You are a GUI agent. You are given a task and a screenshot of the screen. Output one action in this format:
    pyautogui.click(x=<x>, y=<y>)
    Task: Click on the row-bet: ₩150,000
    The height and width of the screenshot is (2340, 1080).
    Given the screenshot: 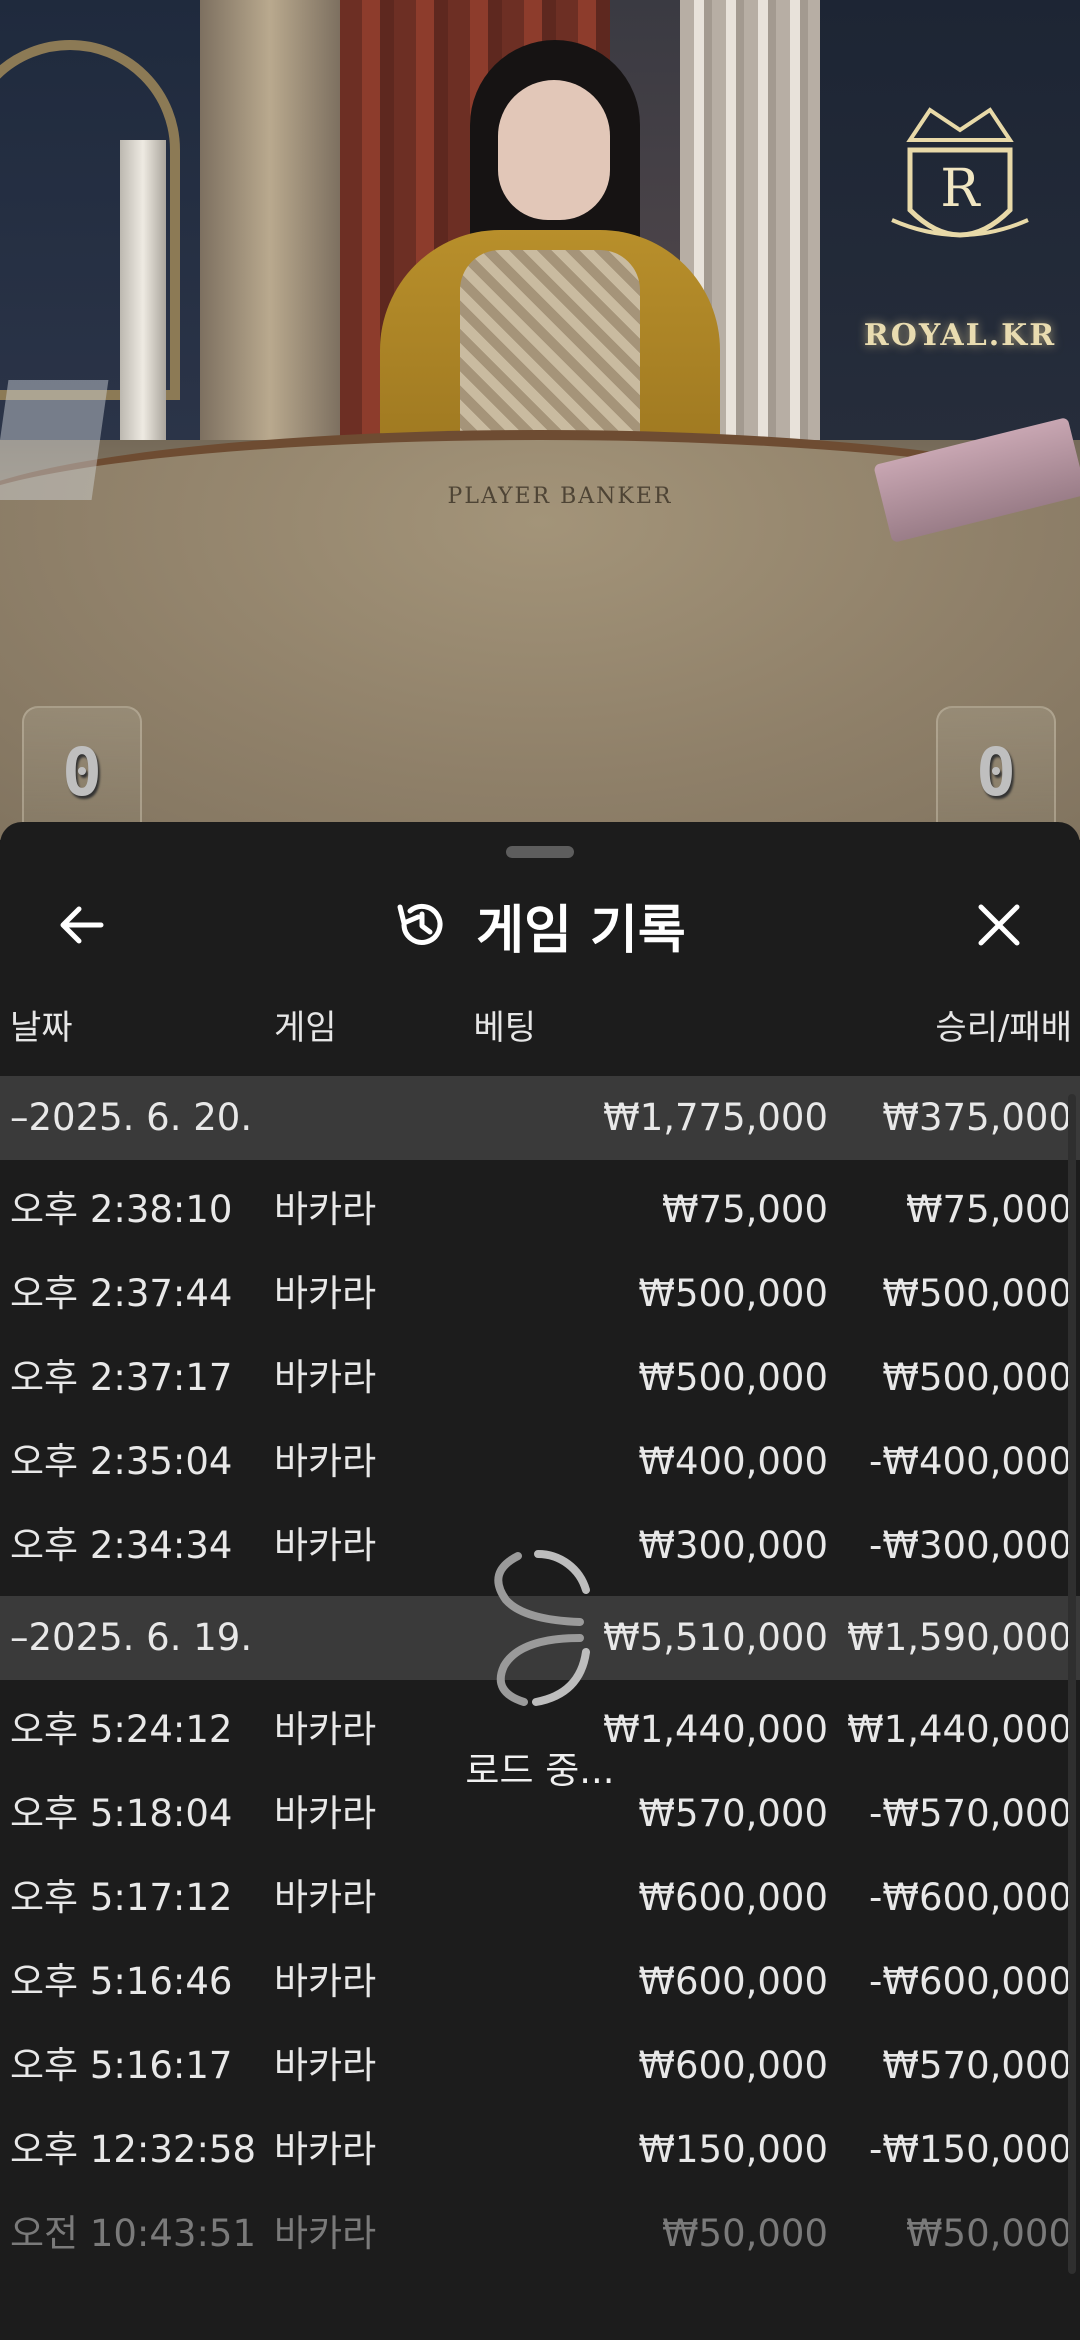 What is the action you would take?
    pyautogui.click(x=733, y=2149)
    